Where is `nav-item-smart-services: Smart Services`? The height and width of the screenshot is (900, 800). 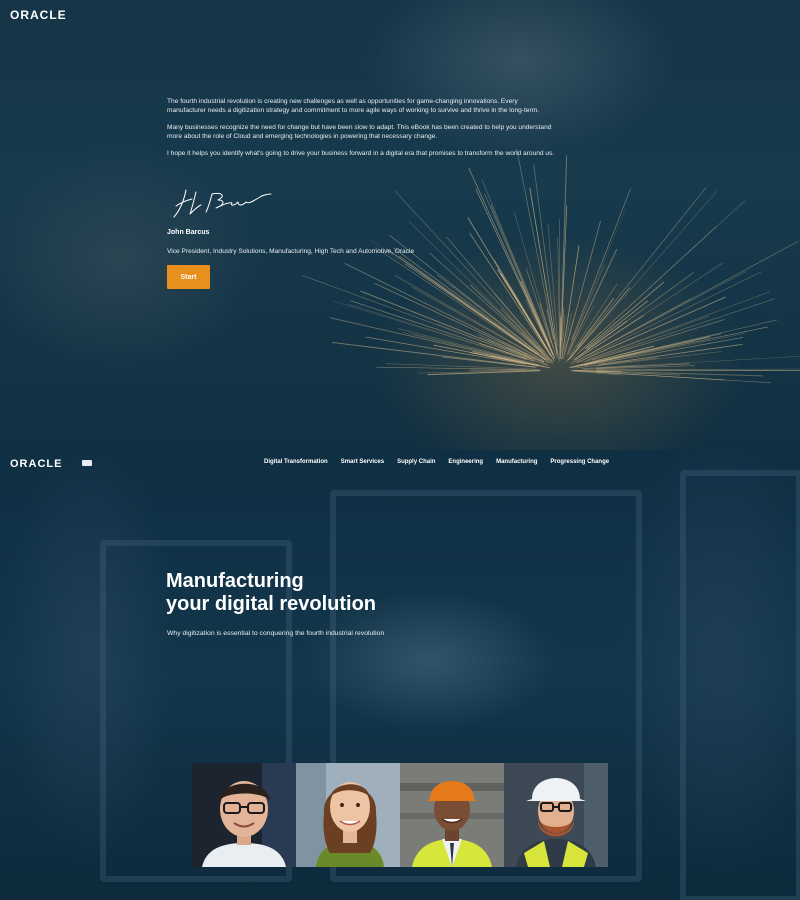
nav-item-smart-services: Smart Services is located at coordinates (362, 462).